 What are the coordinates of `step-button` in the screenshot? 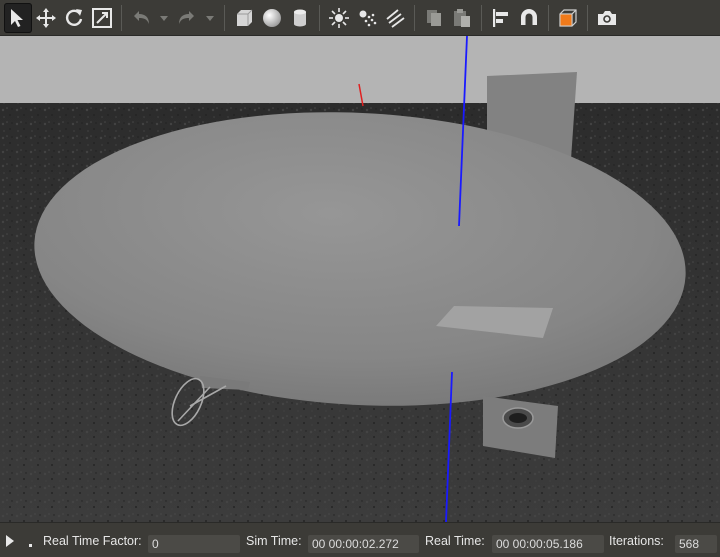 It's located at (30, 540).